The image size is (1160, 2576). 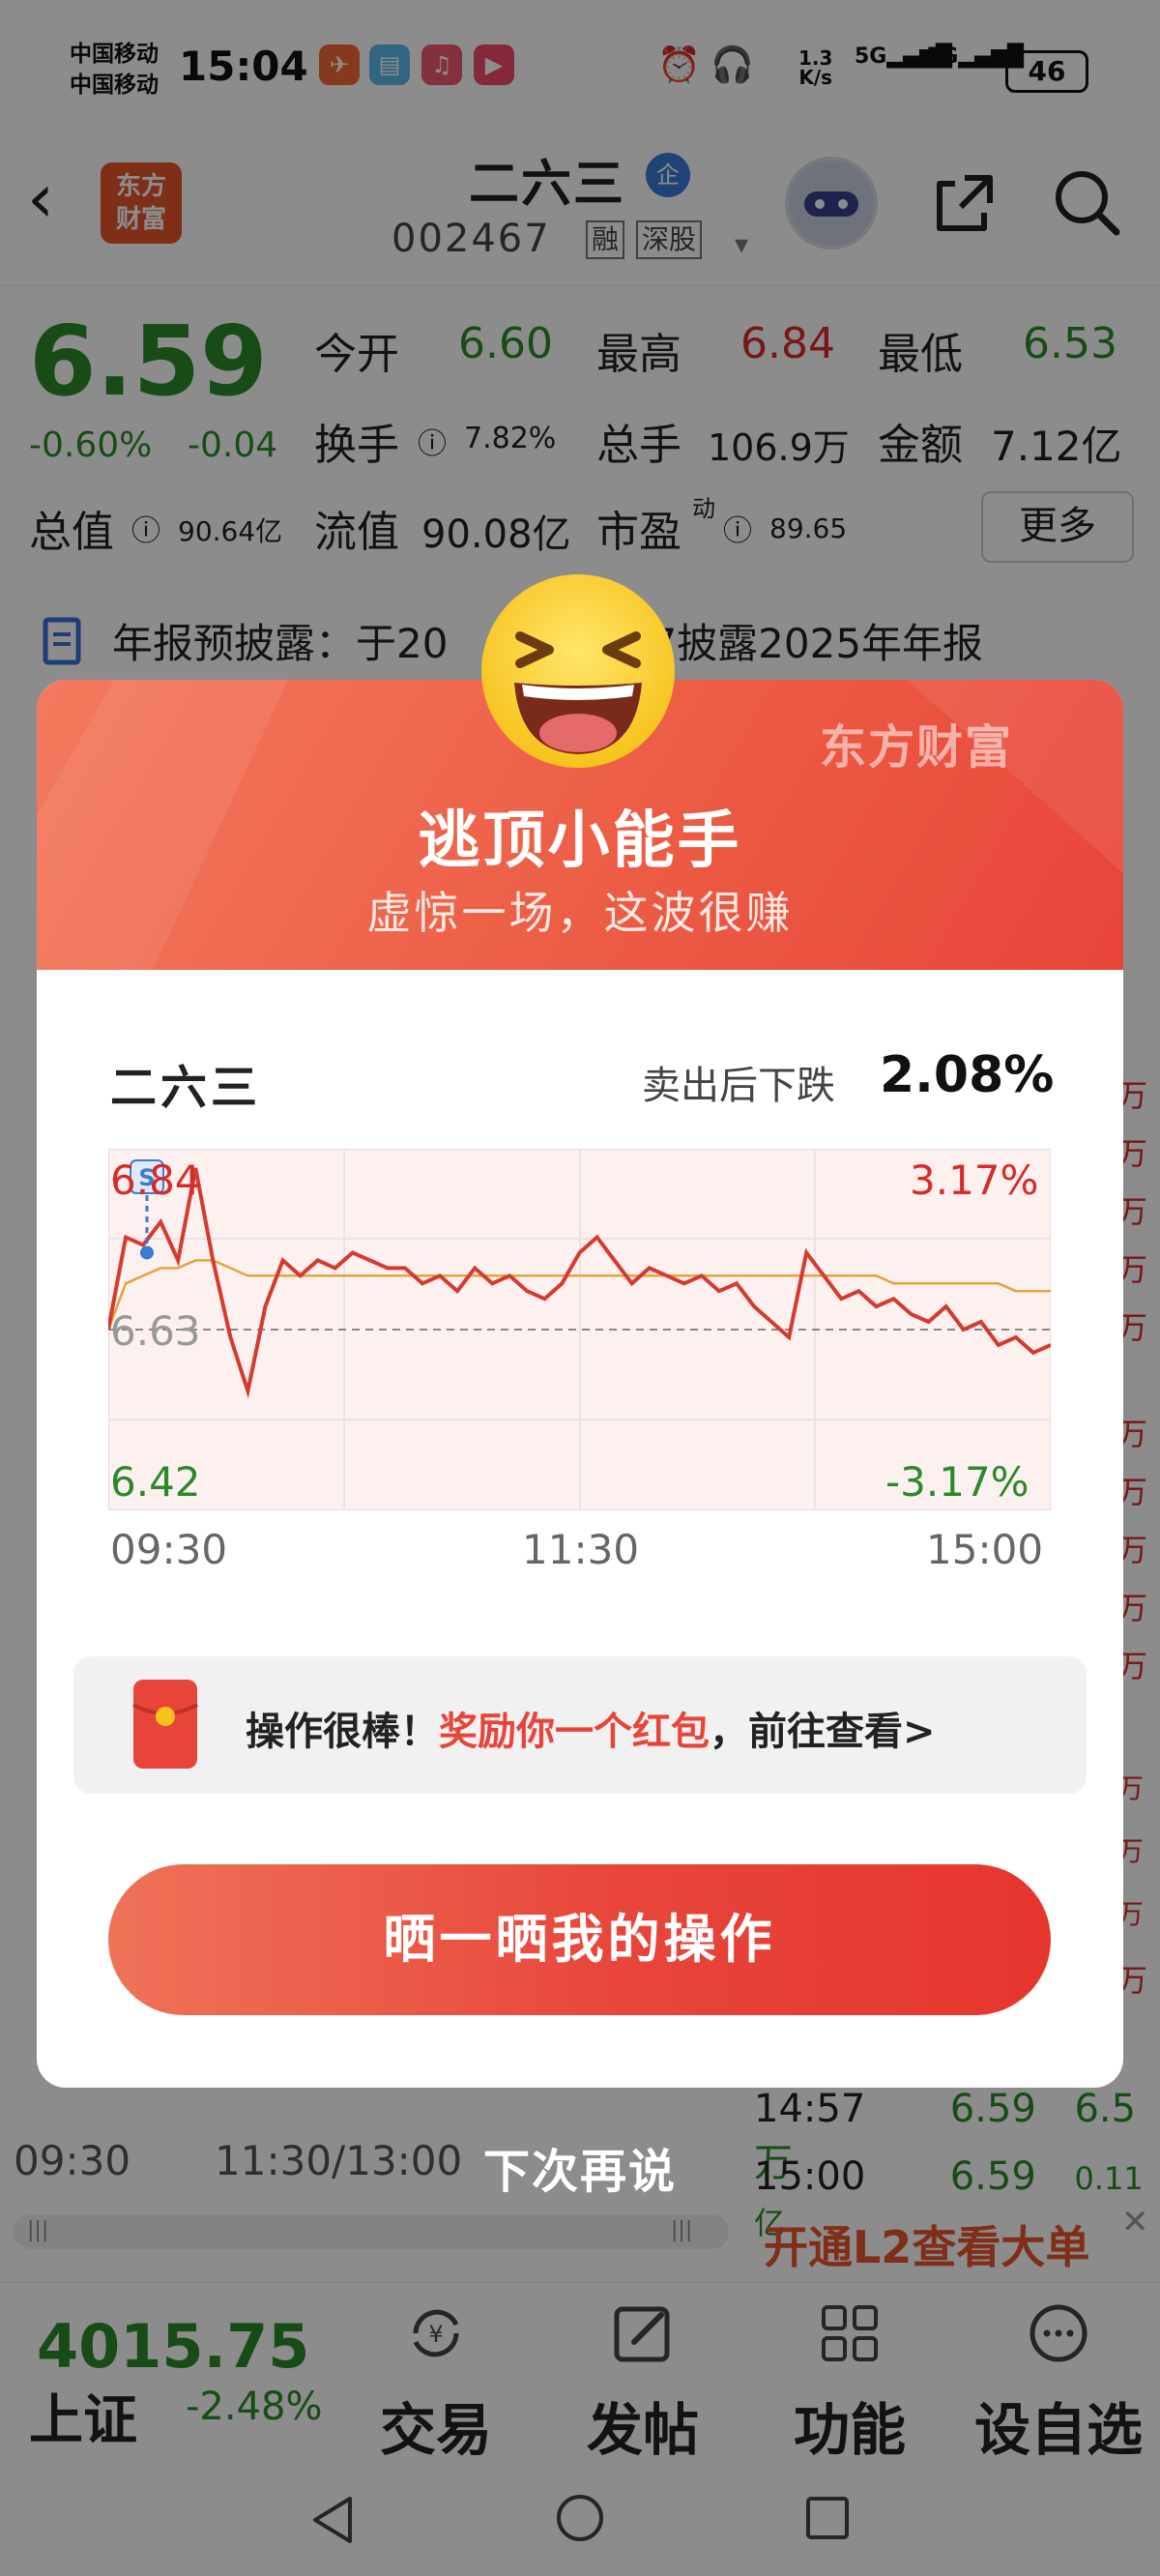 I want to click on modal-subtitle: 虚惊一场，这波很赚, so click(x=580, y=913).